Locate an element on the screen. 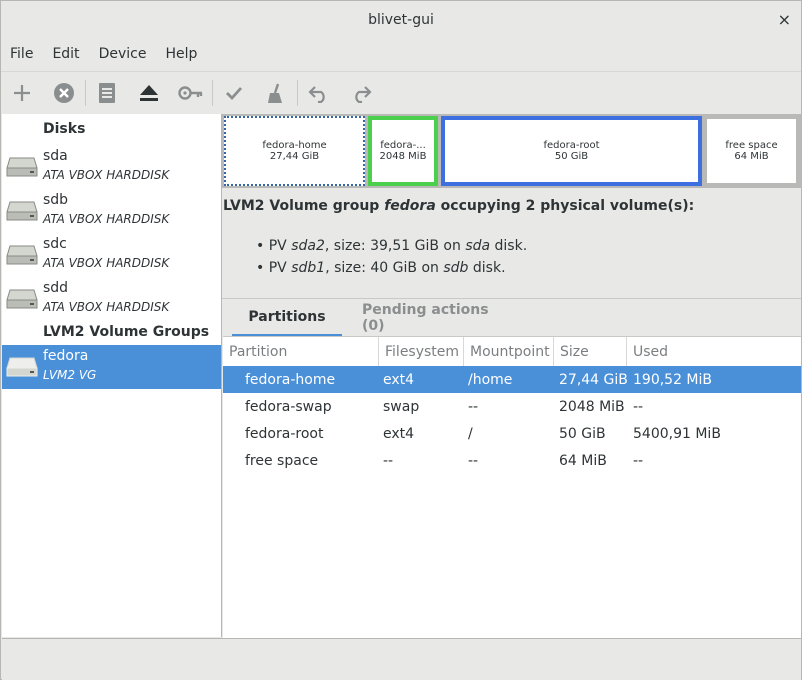  decrypt-button is located at coordinates (191, 93).